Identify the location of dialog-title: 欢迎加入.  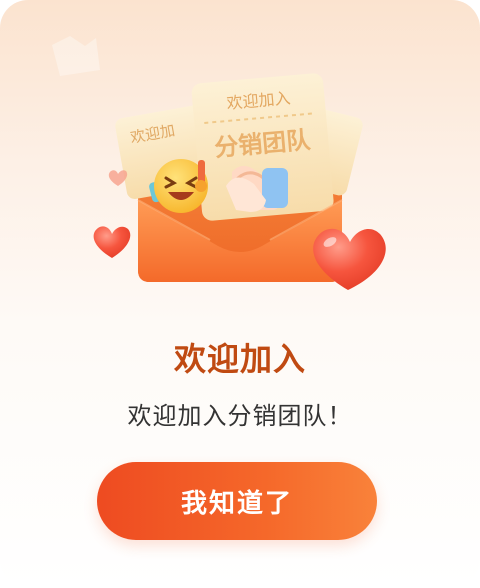
(239, 359).